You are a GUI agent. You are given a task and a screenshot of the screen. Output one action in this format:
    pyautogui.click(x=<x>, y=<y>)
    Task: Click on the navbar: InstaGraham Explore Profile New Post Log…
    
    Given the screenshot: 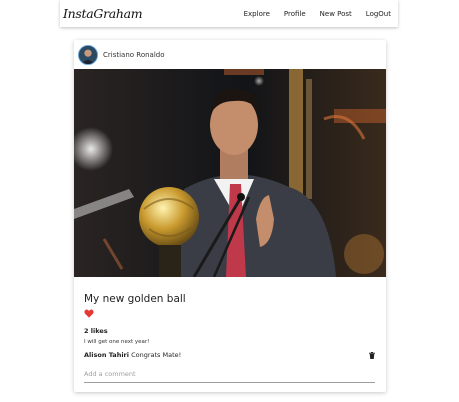 What is the action you would take?
    pyautogui.click(x=229, y=13)
    